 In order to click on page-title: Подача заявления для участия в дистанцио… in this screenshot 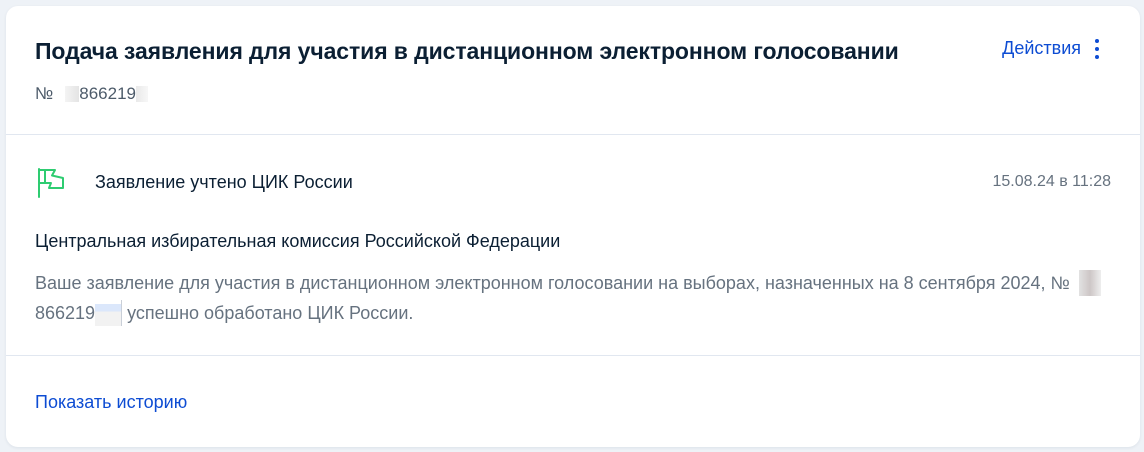, I will do `click(467, 51)`.